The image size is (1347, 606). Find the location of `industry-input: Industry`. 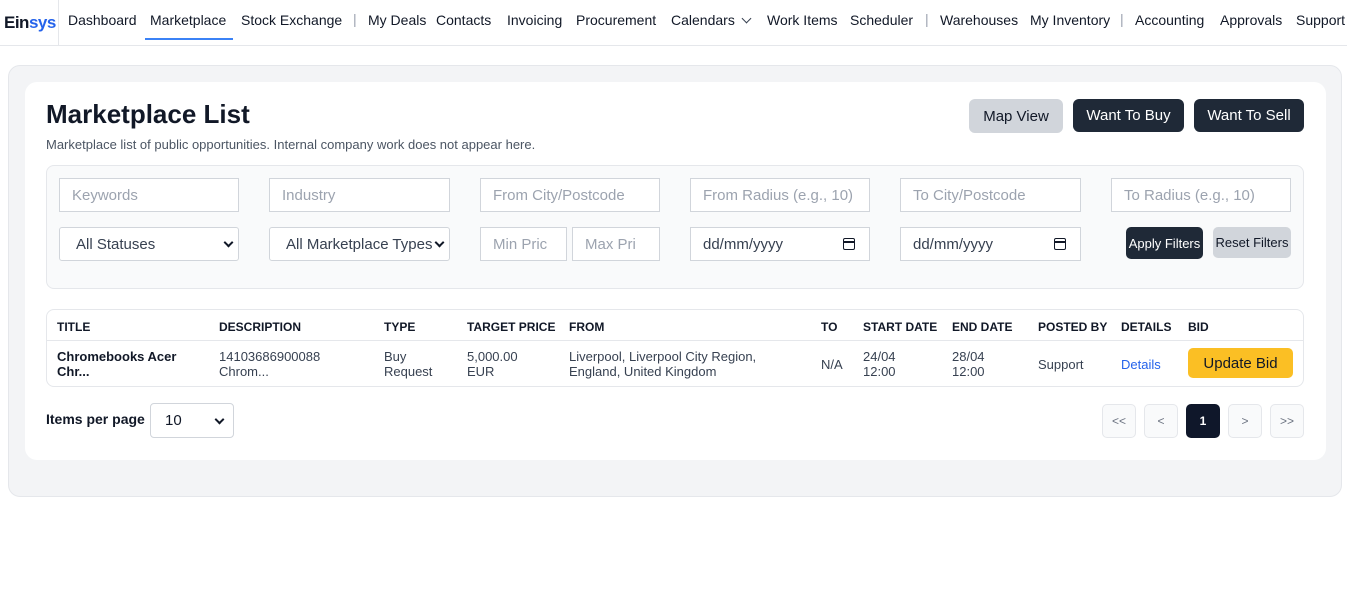

industry-input: Industry is located at coordinates (359, 195).